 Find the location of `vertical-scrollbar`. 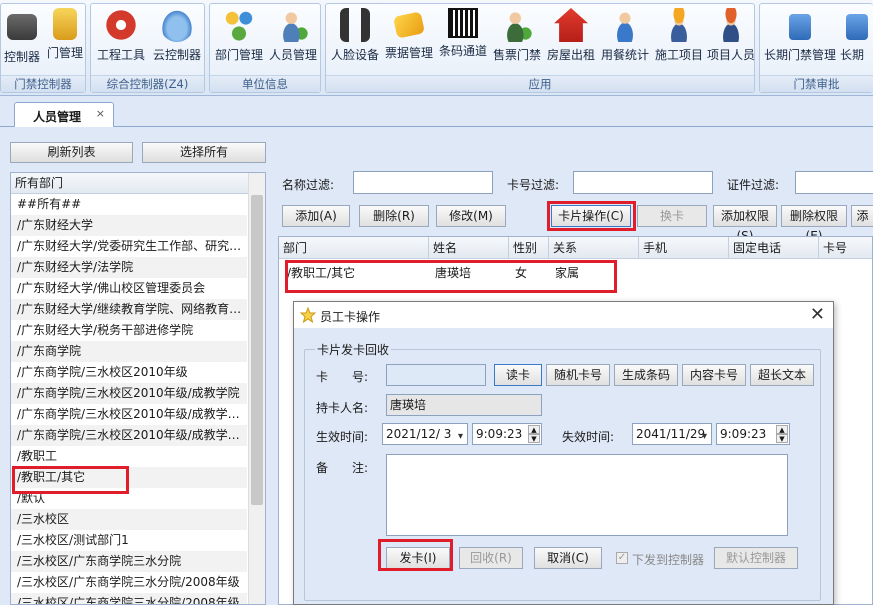

vertical-scrollbar is located at coordinates (256, 388).